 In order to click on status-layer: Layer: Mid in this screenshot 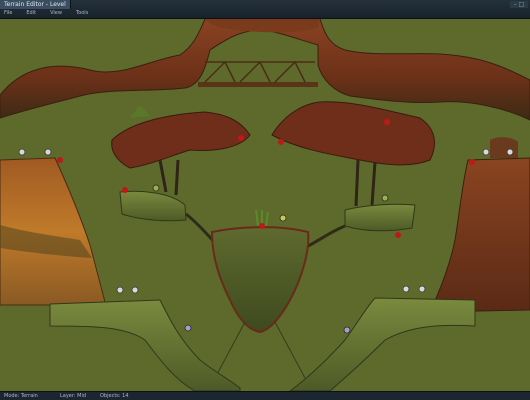, I will do `click(73, 396)`.